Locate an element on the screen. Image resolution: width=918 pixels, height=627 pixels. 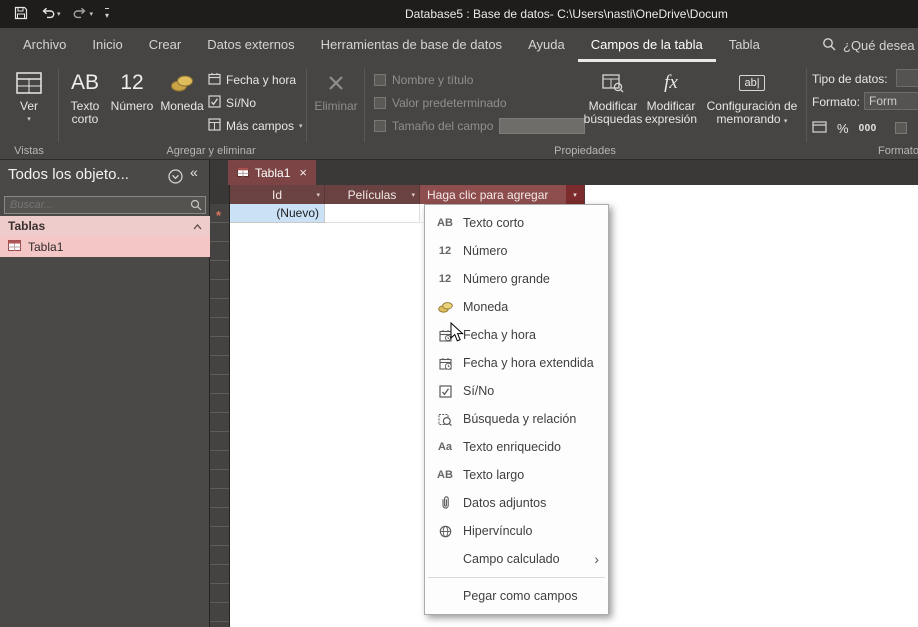
currency-format-icon is located at coordinates (819, 128).